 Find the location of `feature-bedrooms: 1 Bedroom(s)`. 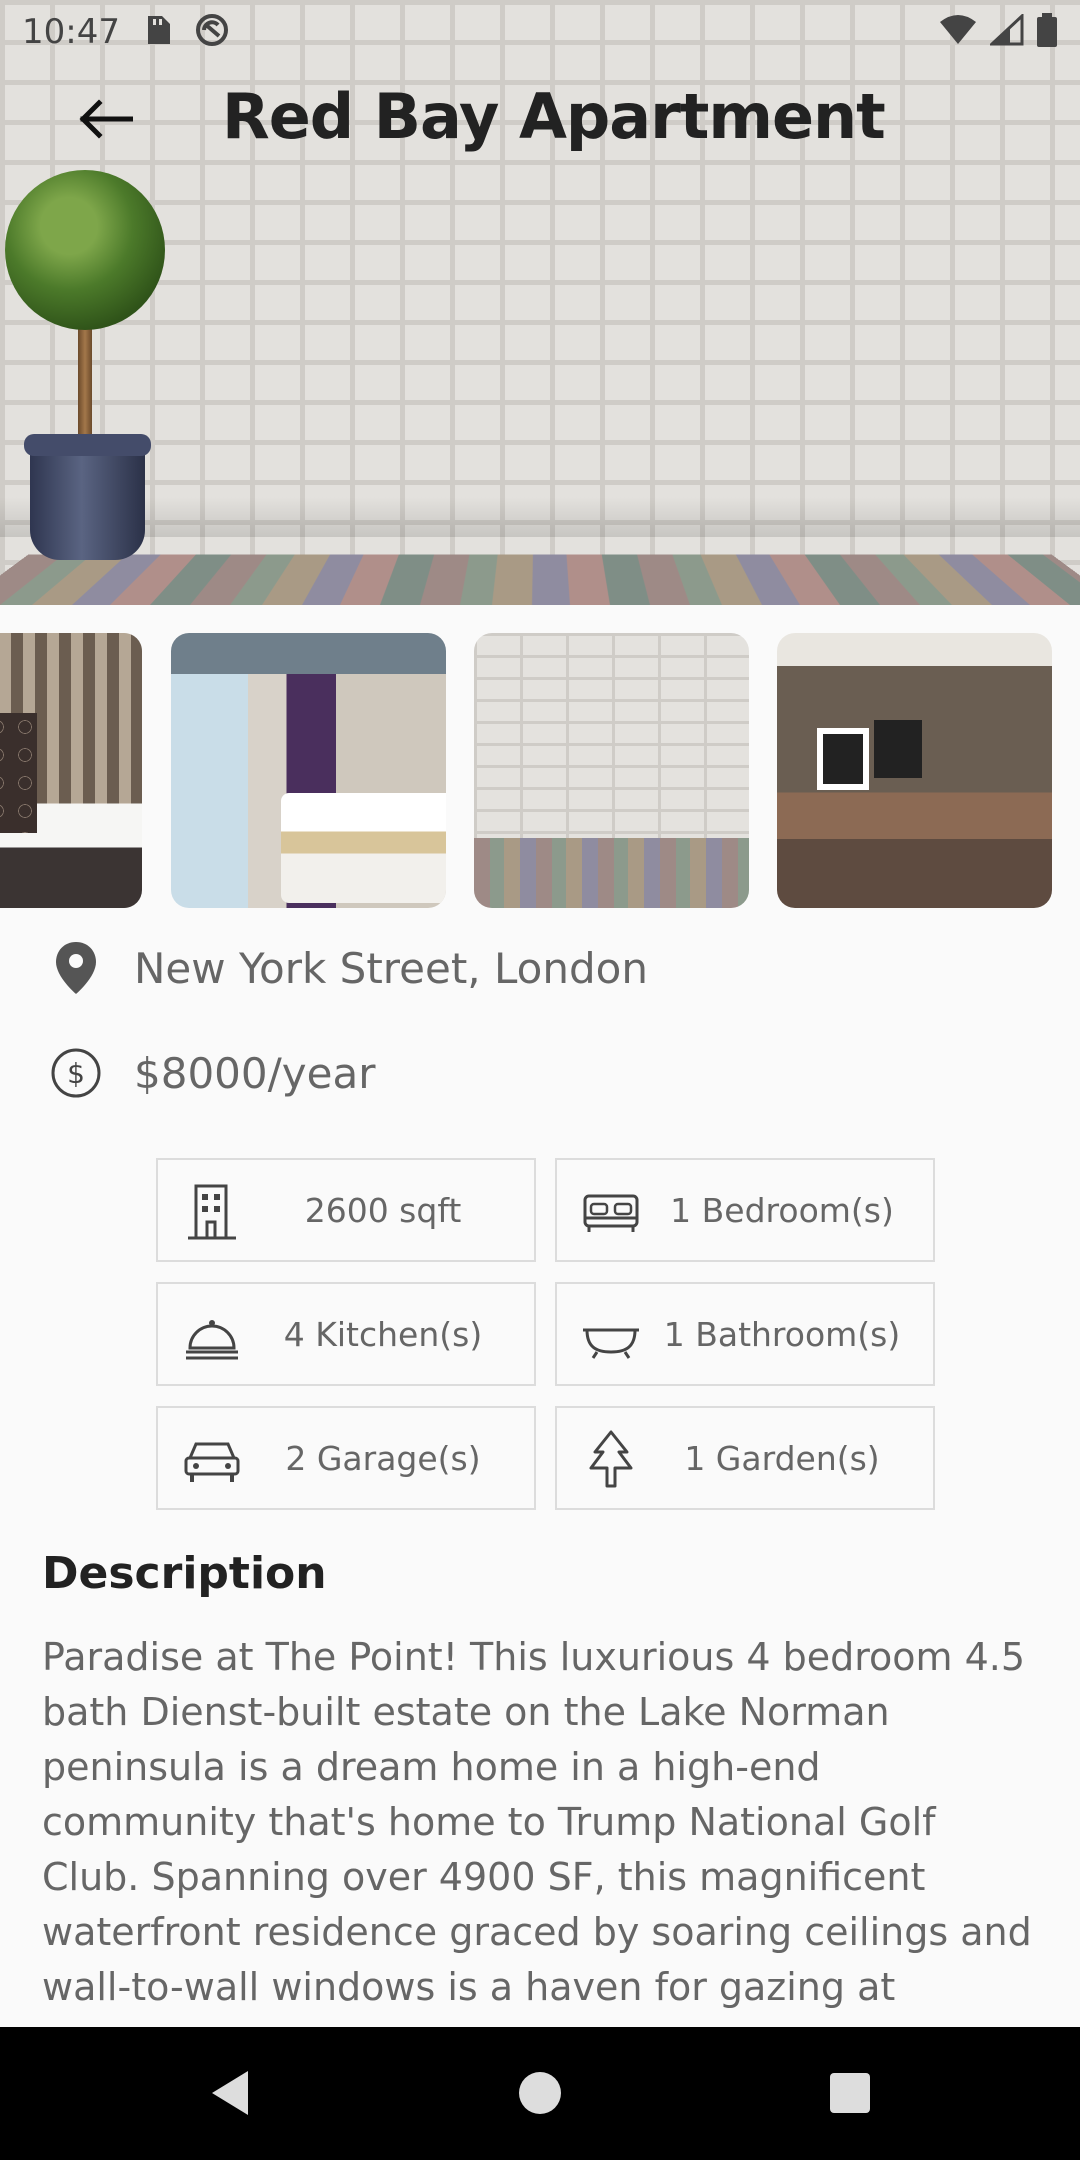

feature-bedrooms: 1 Bedroom(s) is located at coordinates (745, 1210).